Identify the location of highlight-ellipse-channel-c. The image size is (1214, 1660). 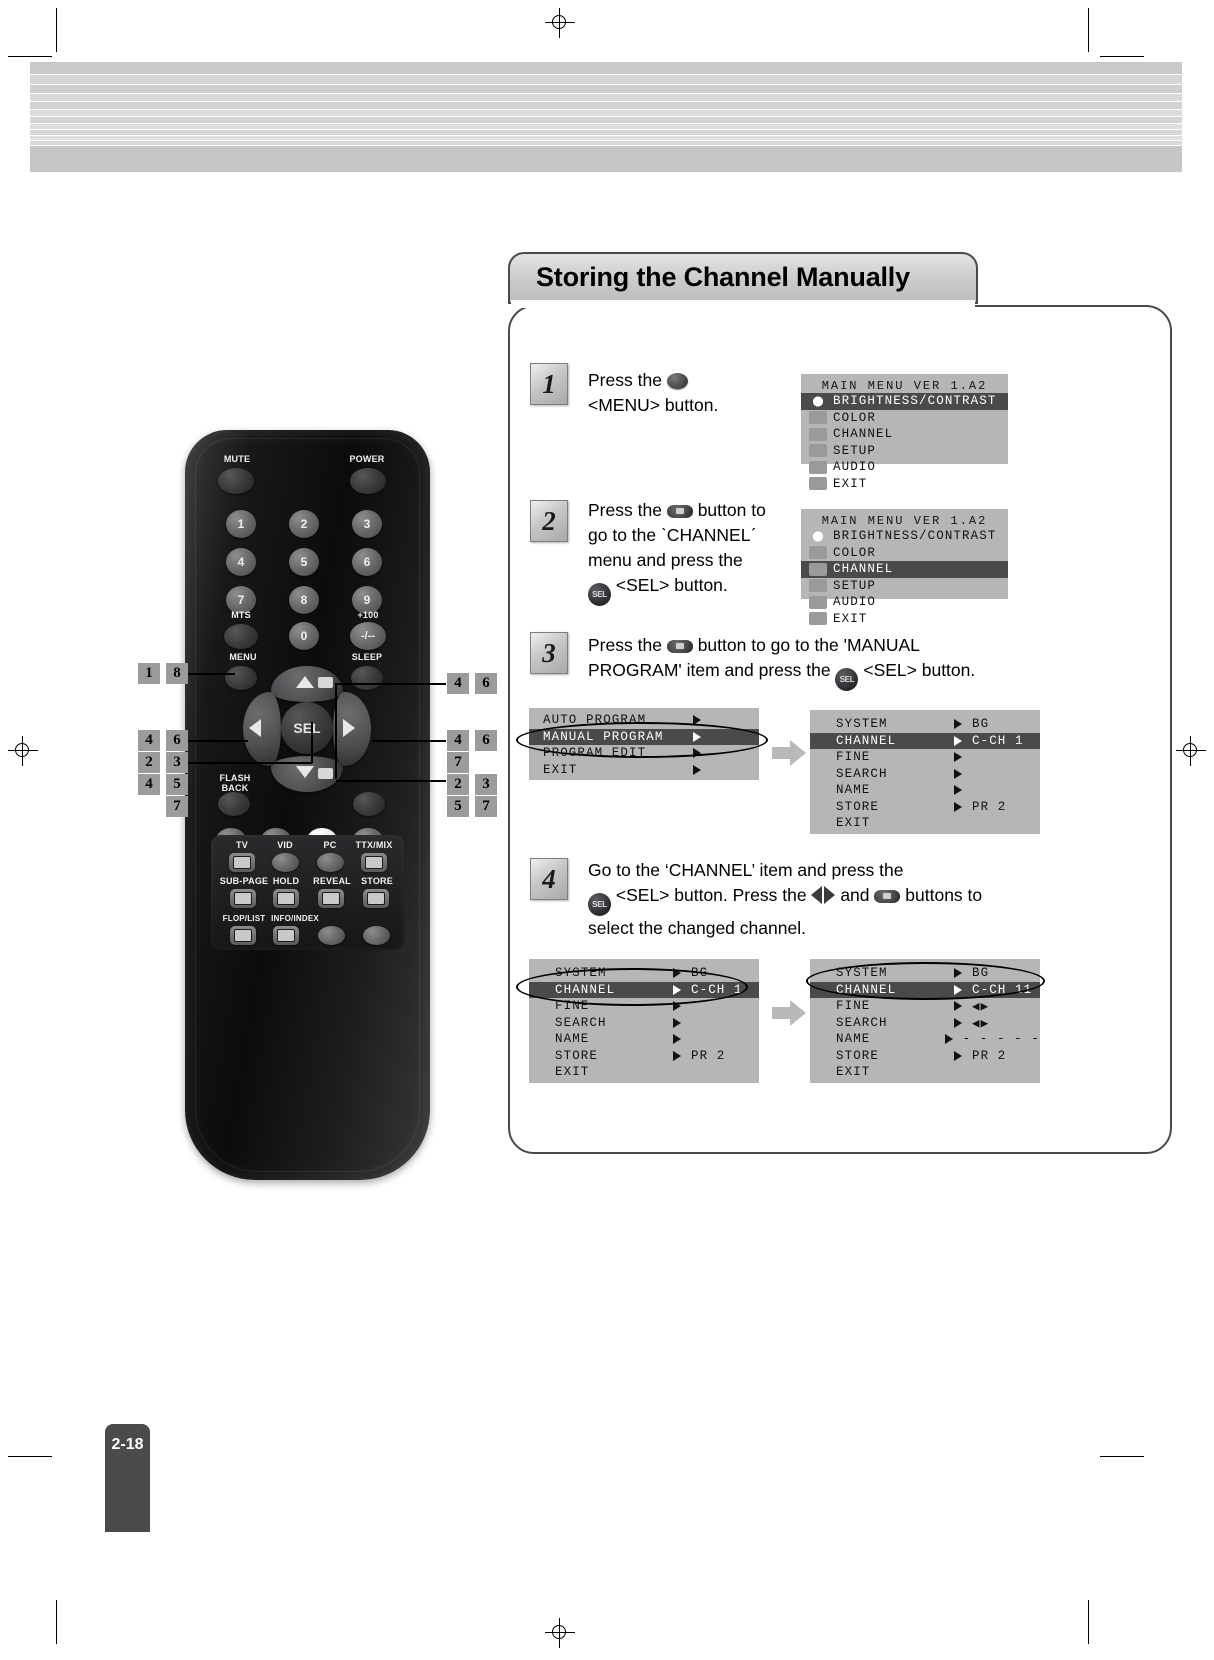
(925, 981).